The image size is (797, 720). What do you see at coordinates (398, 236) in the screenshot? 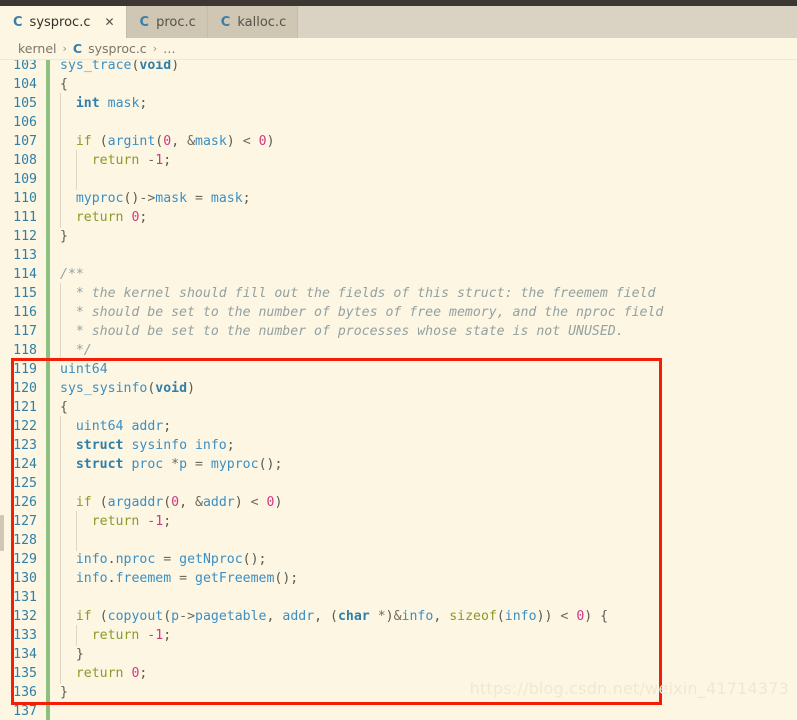
I see `code-line: 112}` at bounding box center [398, 236].